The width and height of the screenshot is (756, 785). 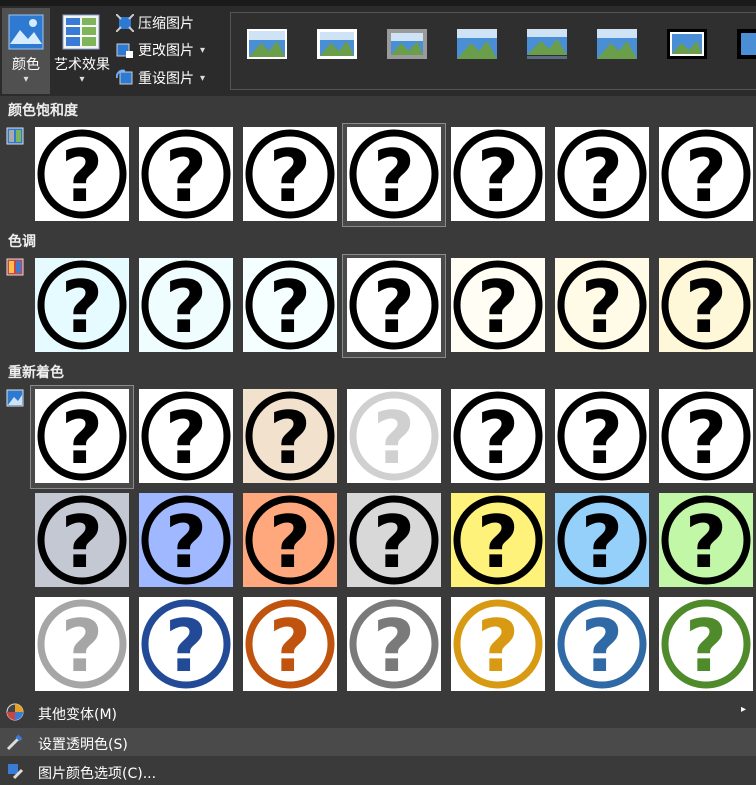 I want to click on color-button-label: 颜色, so click(x=26, y=65).